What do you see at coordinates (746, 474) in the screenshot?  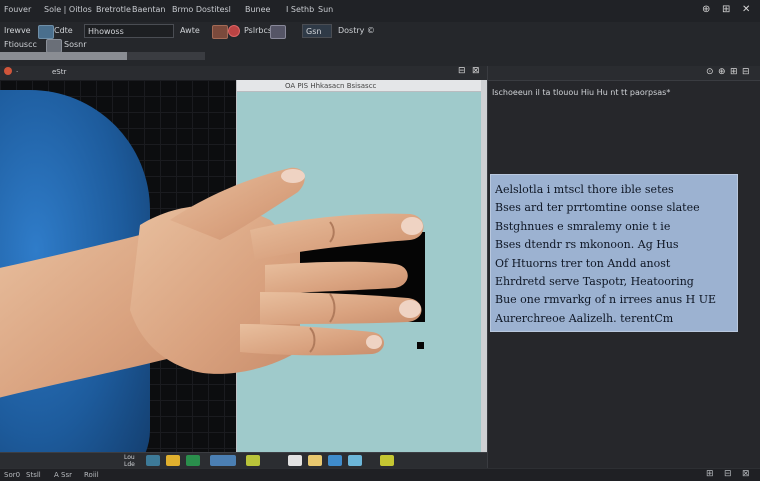 I see `status-icon-3: ⊠` at bounding box center [746, 474].